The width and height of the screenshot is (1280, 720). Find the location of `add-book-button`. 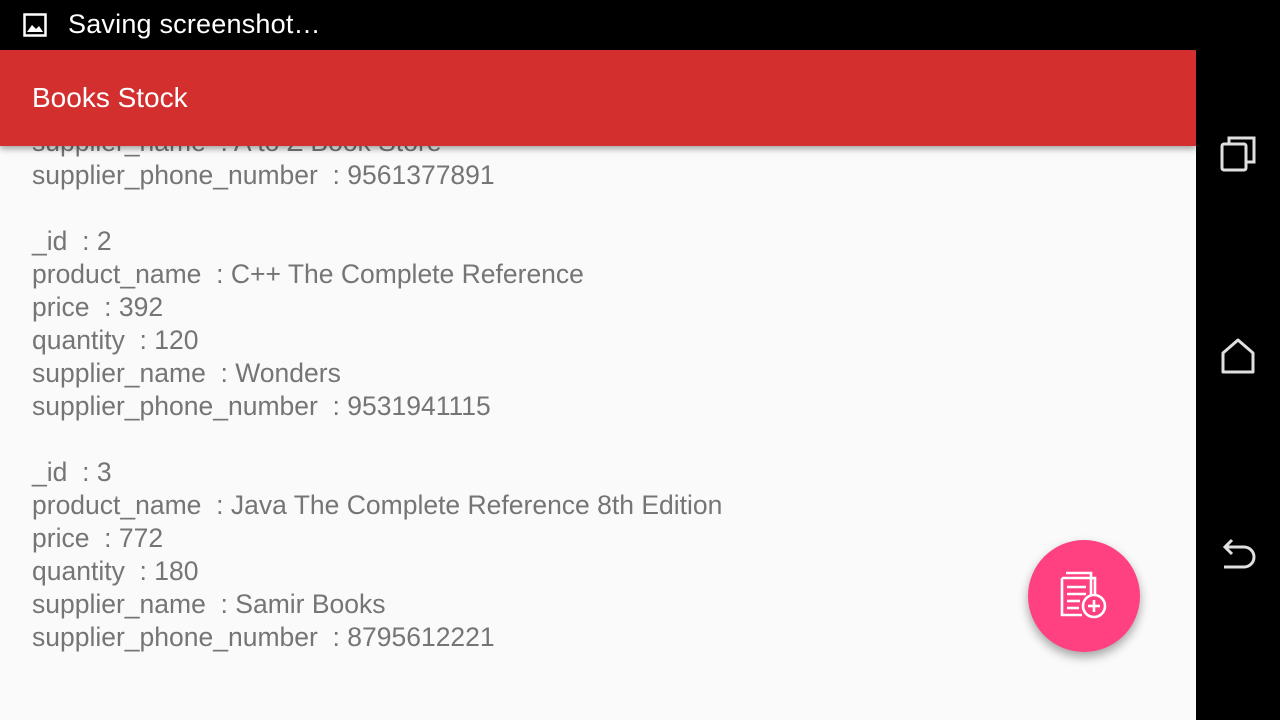

add-book-button is located at coordinates (1084, 596).